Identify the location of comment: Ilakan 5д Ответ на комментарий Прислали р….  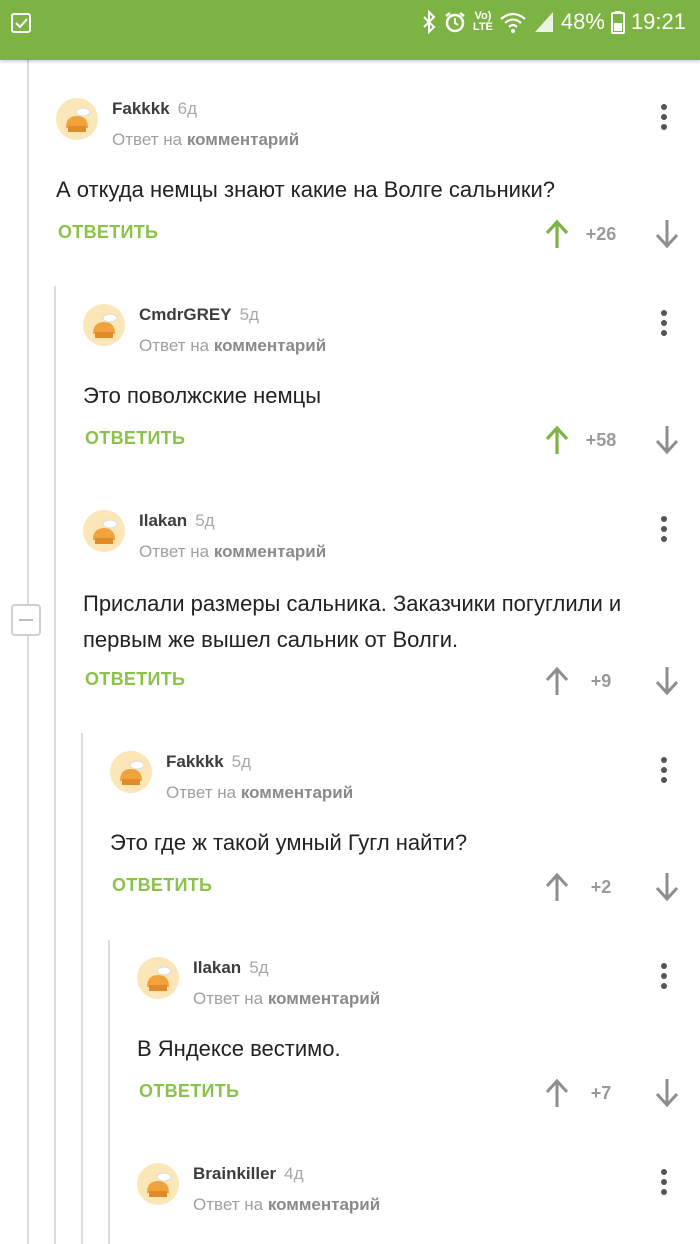
(391, 610).